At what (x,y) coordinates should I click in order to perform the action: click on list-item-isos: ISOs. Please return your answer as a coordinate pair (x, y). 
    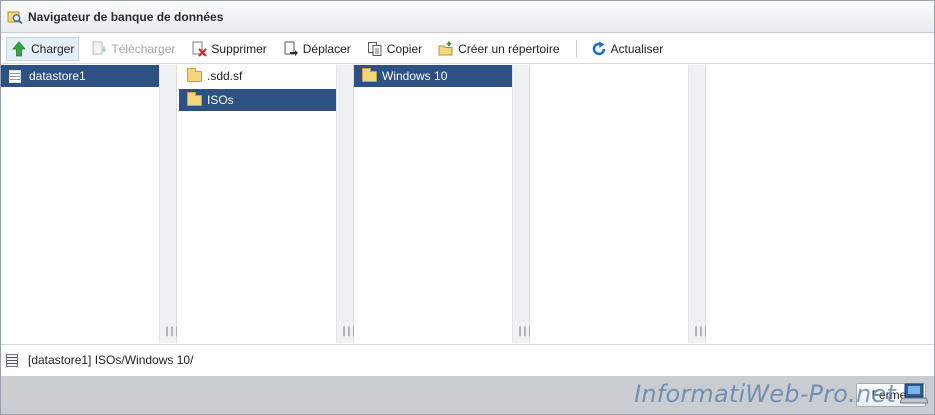
    Looking at the image, I should click on (257, 100).